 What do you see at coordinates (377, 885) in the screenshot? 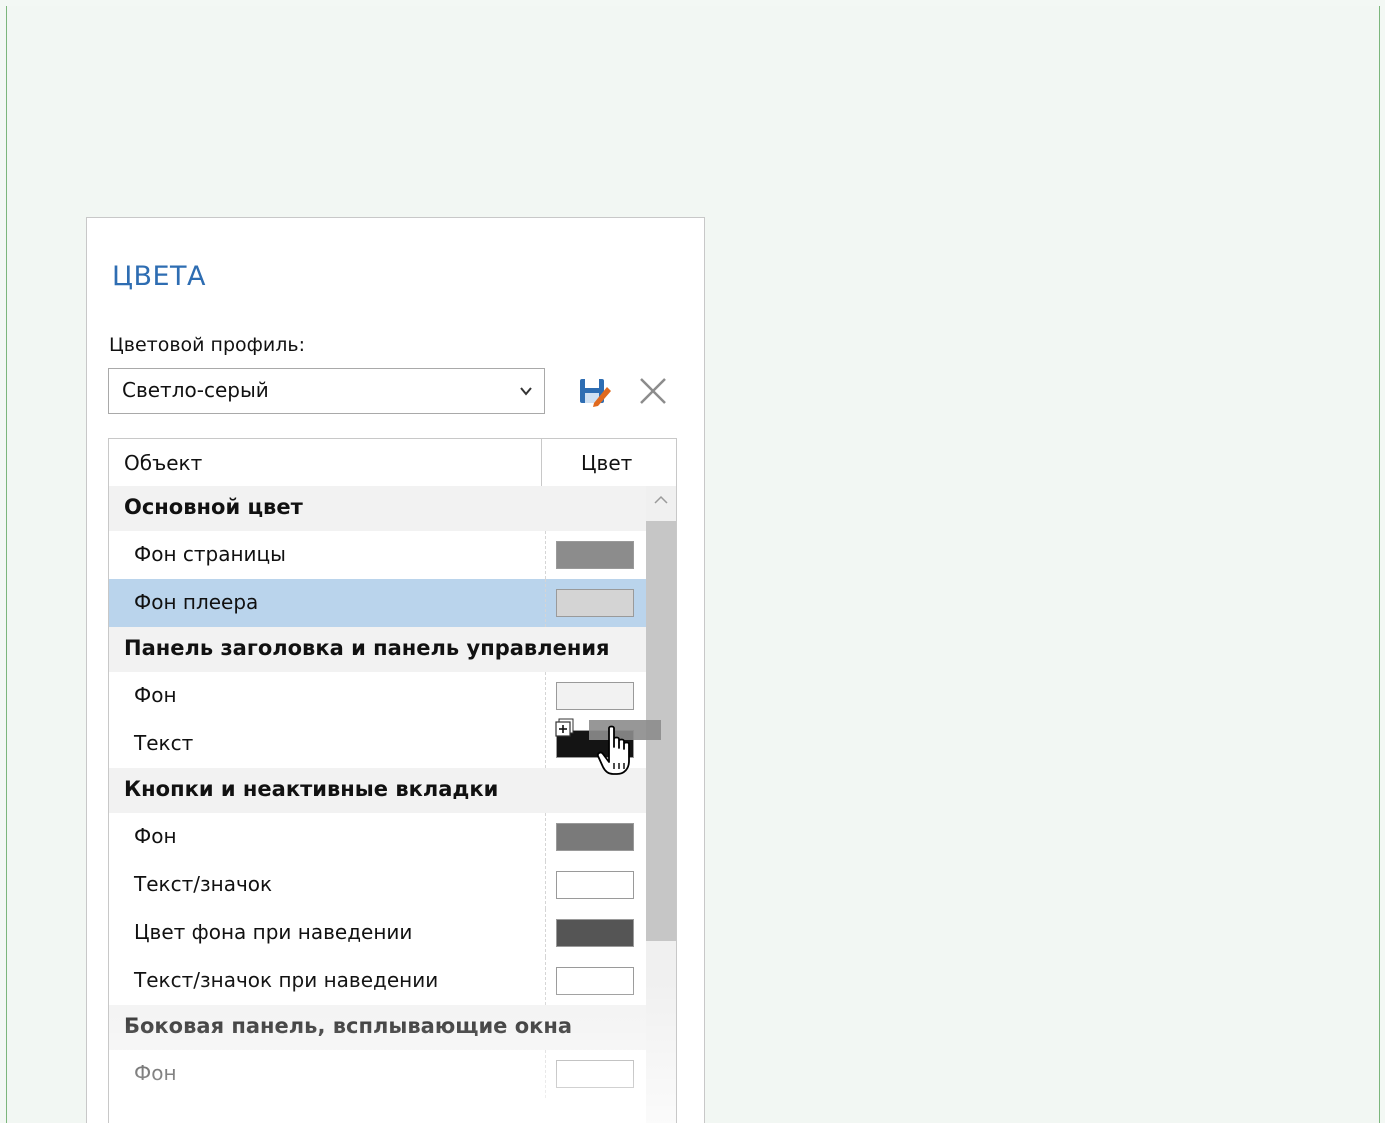
I see `table-row: Текст/значок` at bounding box center [377, 885].